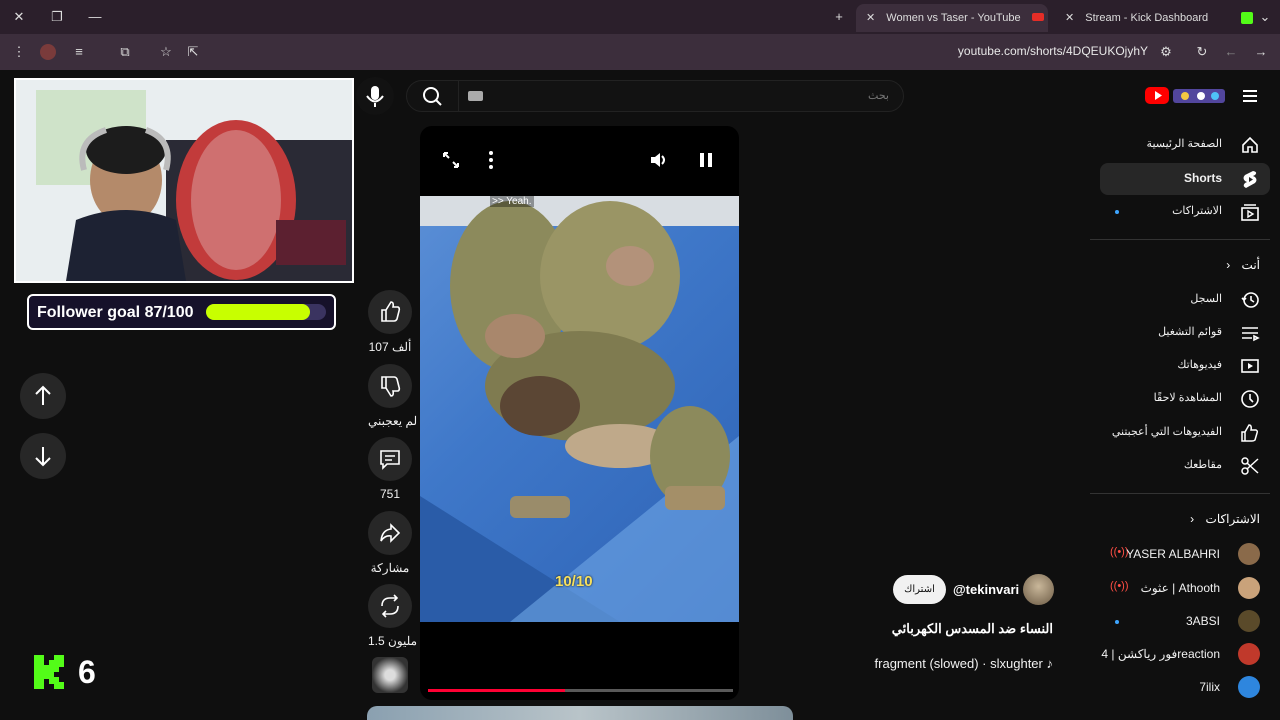  What do you see at coordinates (68, 672) in the screenshot?
I see `kick-viewer-counter: 6` at bounding box center [68, 672].